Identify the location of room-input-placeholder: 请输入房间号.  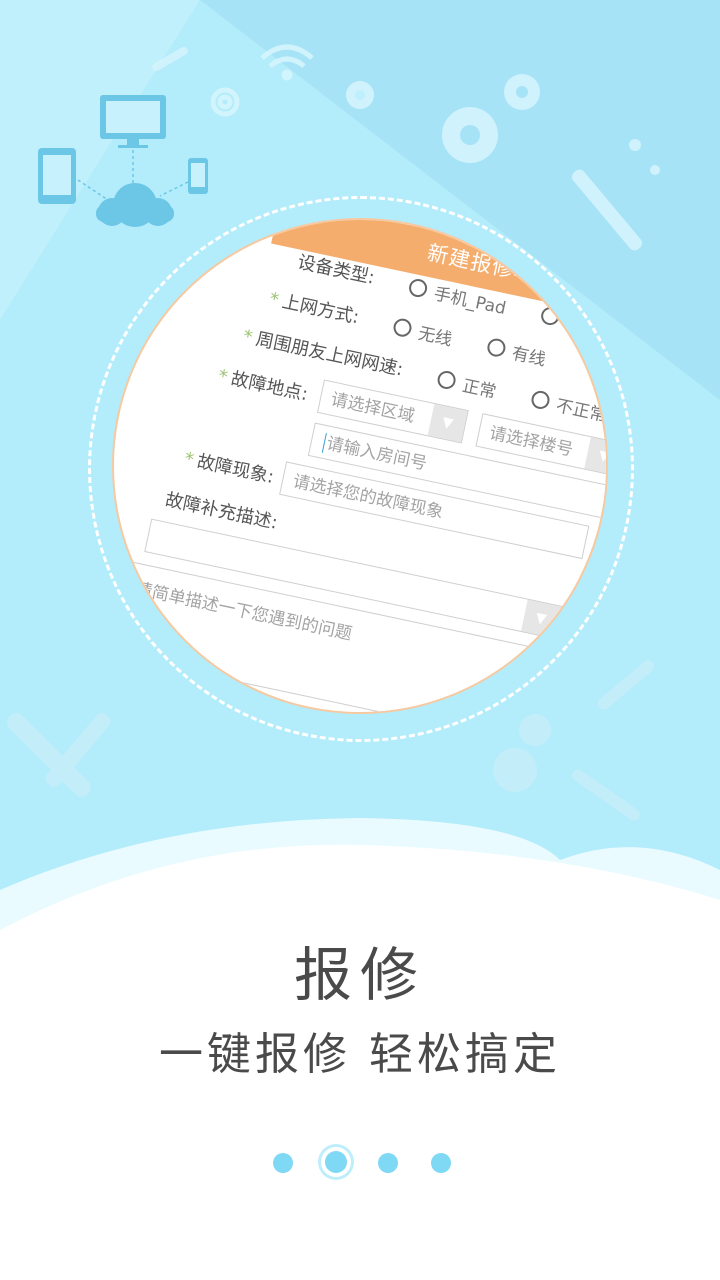
(376, 454).